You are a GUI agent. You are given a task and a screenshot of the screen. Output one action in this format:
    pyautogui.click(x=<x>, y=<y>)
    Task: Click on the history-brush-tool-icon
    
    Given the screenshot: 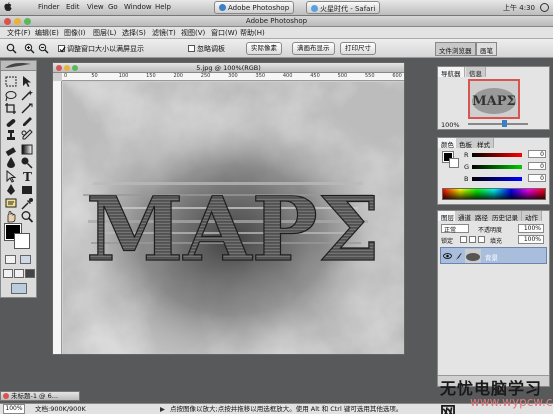 What is the action you would take?
    pyautogui.click(x=27, y=135)
    